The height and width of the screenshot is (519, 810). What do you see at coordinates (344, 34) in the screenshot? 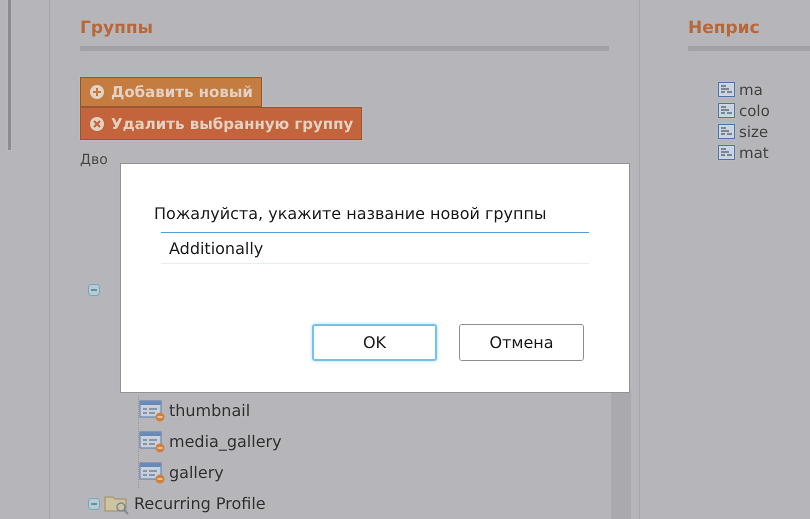
I see `panel-title: Группы` at bounding box center [344, 34].